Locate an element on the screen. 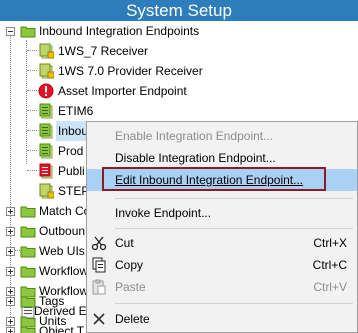  tree-item-label: 1WS 7.0 Provider Receiver is located at coordinates (130, 71).